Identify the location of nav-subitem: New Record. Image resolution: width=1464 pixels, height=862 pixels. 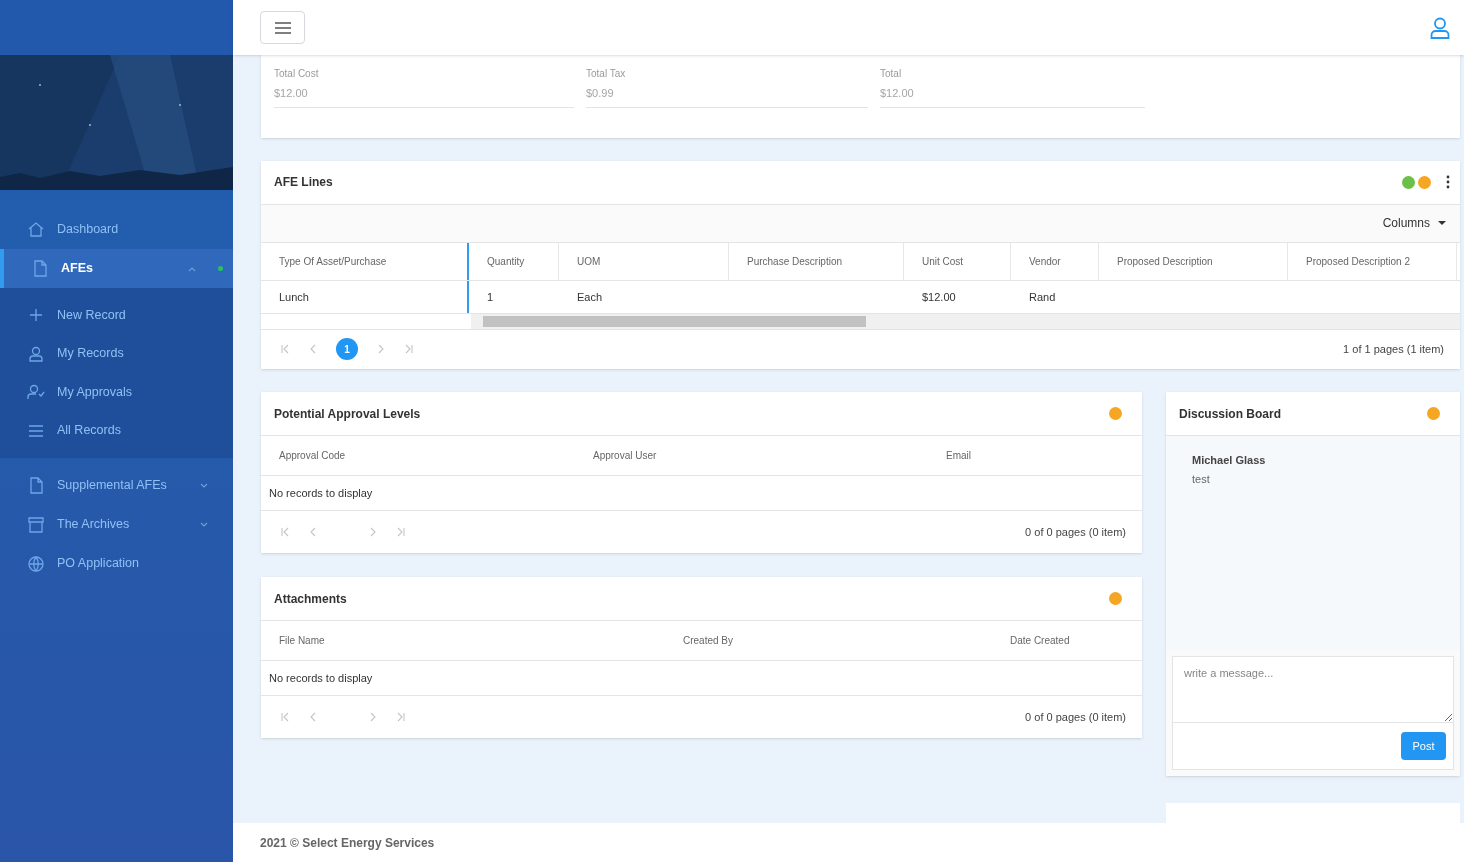
(116, 315).